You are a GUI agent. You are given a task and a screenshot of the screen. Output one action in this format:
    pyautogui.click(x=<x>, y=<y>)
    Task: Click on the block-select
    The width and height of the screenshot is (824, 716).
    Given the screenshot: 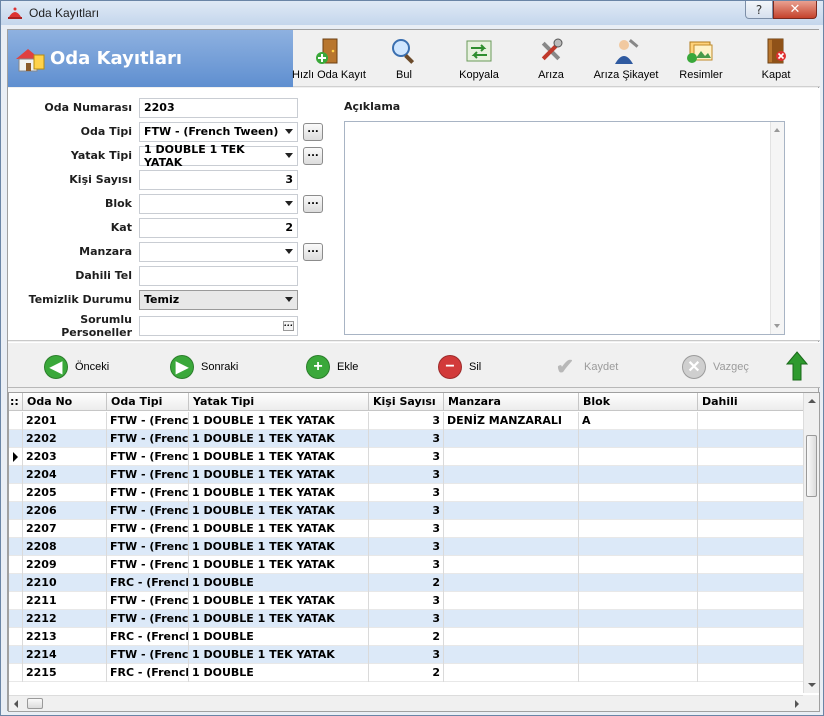 What is the action you would take?
    pyautogui.click(x=218, y=203)
    